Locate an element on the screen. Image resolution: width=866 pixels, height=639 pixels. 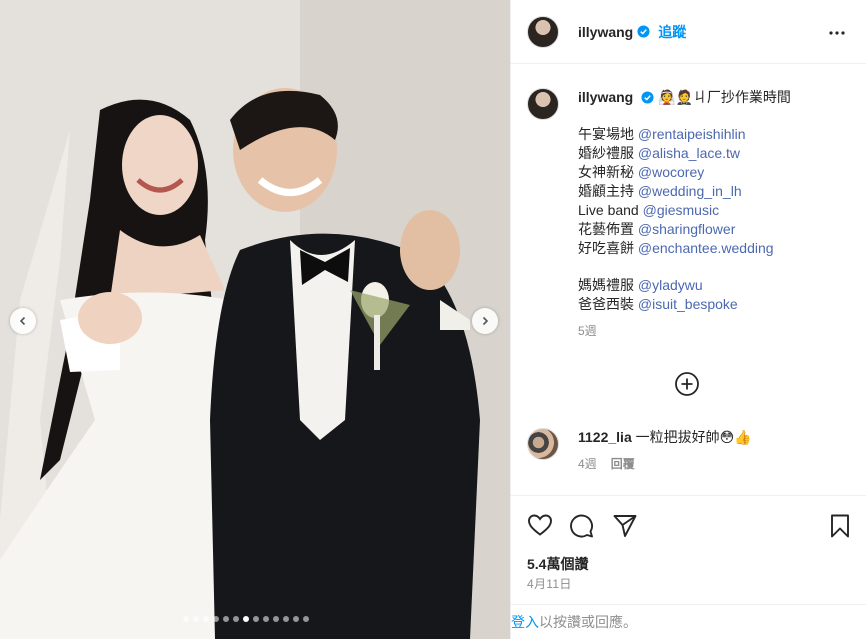
credit-line: 婚紗禮服 @alisha_lace.tw is located at coordinates (684, 153).